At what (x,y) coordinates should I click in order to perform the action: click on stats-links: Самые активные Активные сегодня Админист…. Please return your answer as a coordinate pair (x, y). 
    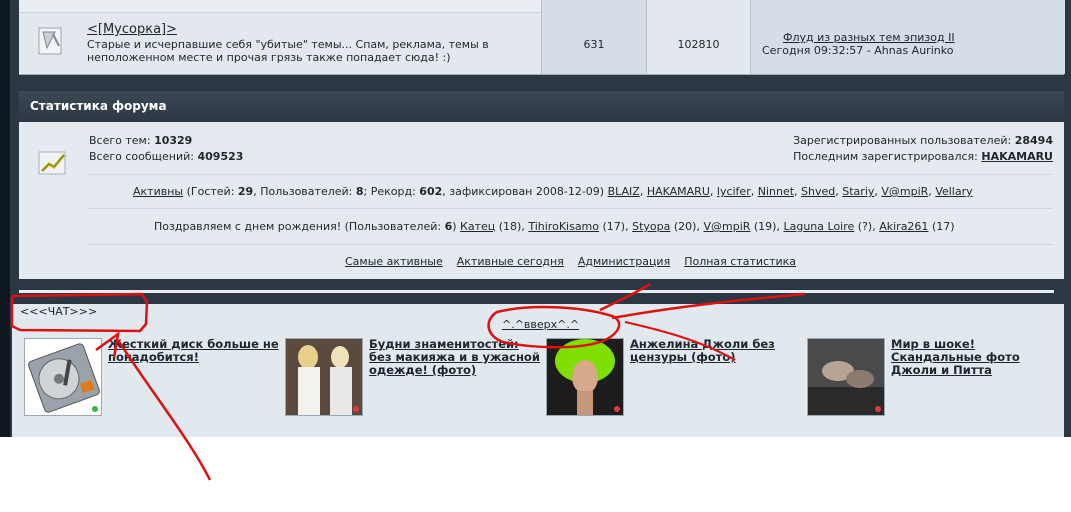
    Looking at the image, I should click on (570, 261).